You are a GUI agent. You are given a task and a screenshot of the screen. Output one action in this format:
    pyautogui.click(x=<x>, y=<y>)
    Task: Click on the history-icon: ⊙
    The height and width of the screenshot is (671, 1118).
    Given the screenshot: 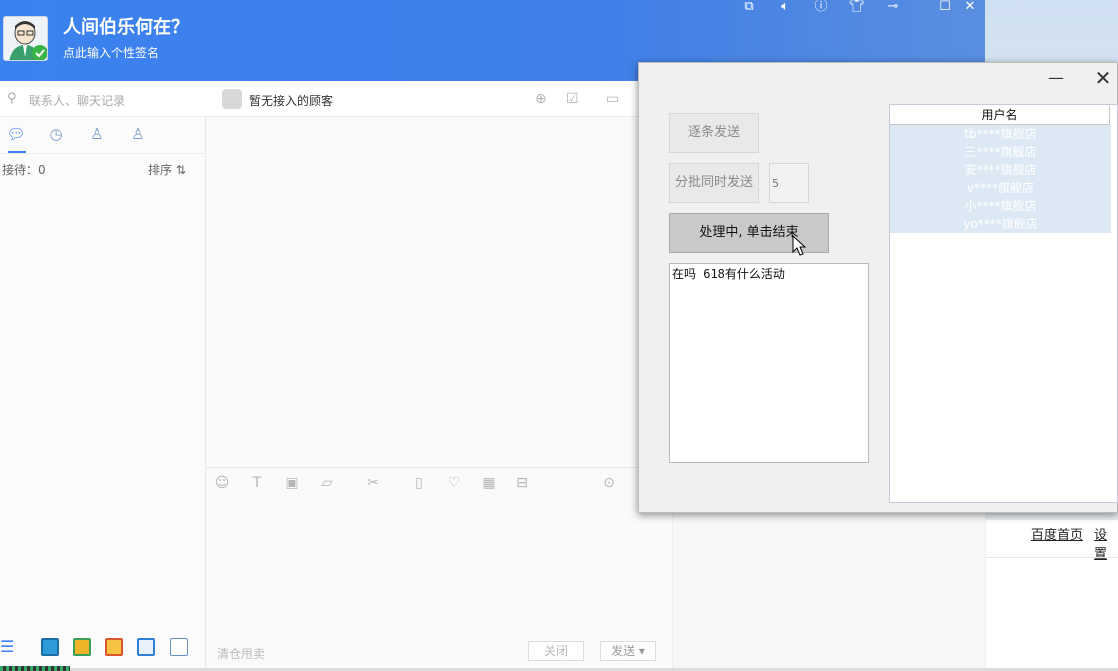 What is the action you would take?
    pyautogui.click(x=609, y=483)
    